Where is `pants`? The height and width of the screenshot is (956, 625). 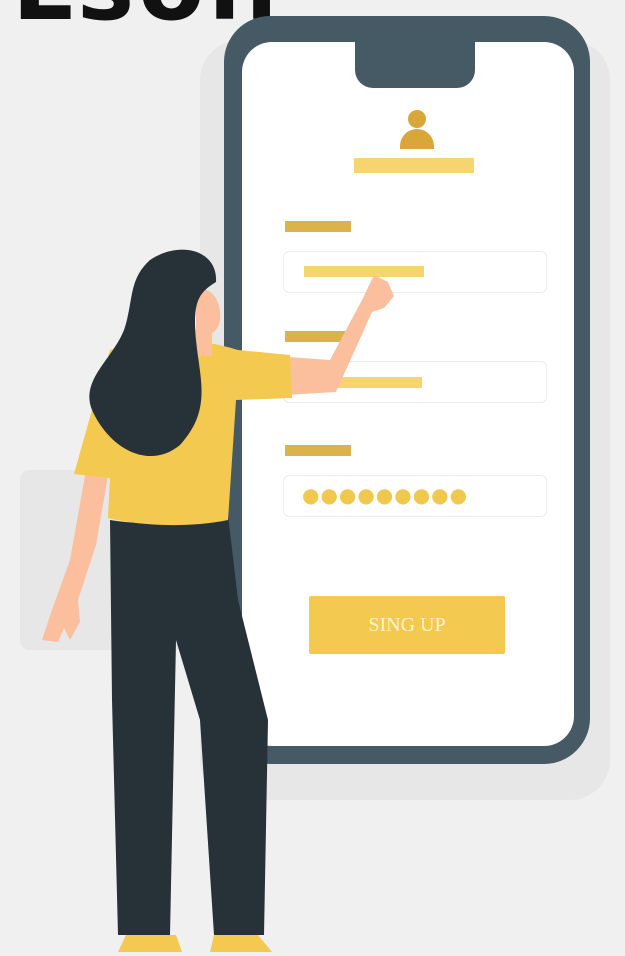
pants is located at coordinates (189, 725).